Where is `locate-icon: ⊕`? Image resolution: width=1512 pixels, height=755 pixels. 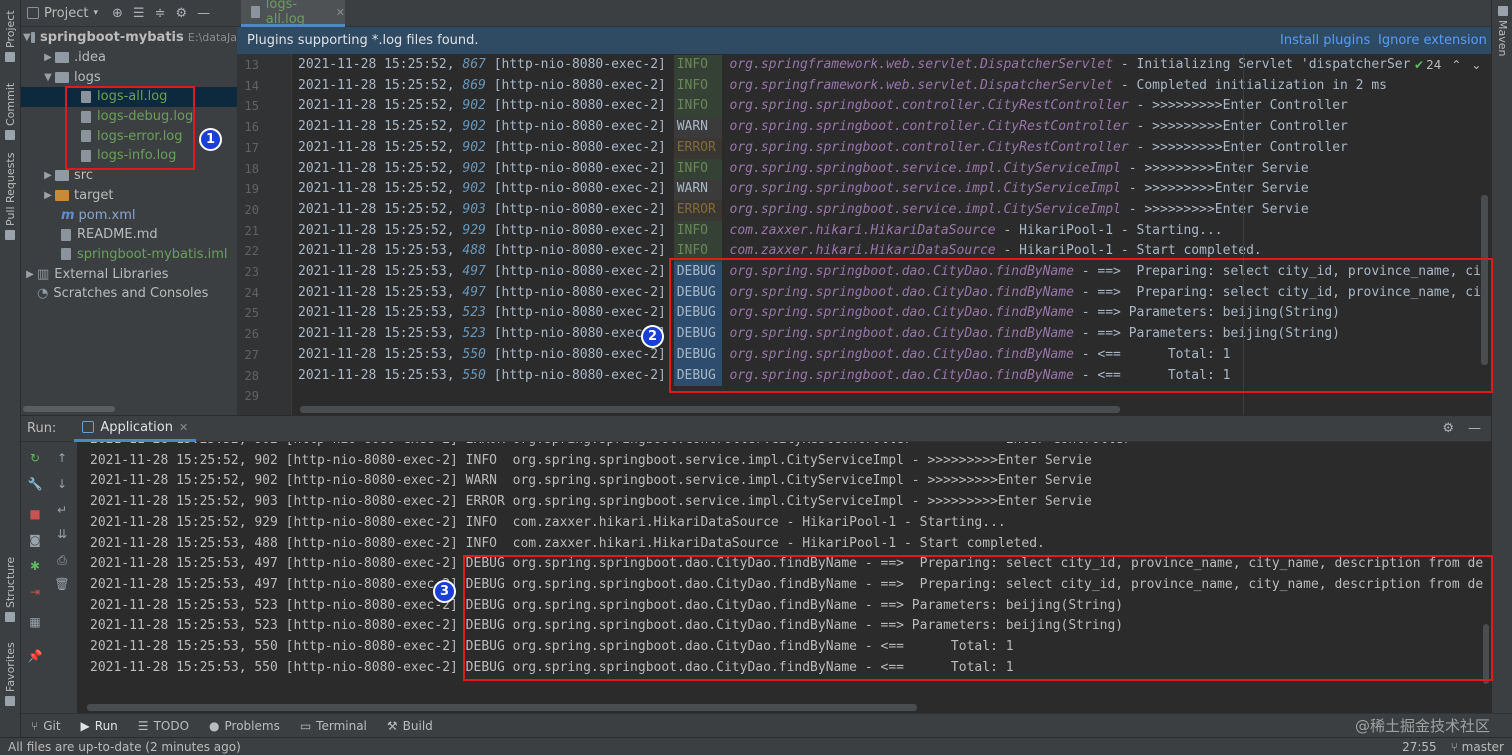
locate-icon: ⊕ is located at coordinates (117, 13).